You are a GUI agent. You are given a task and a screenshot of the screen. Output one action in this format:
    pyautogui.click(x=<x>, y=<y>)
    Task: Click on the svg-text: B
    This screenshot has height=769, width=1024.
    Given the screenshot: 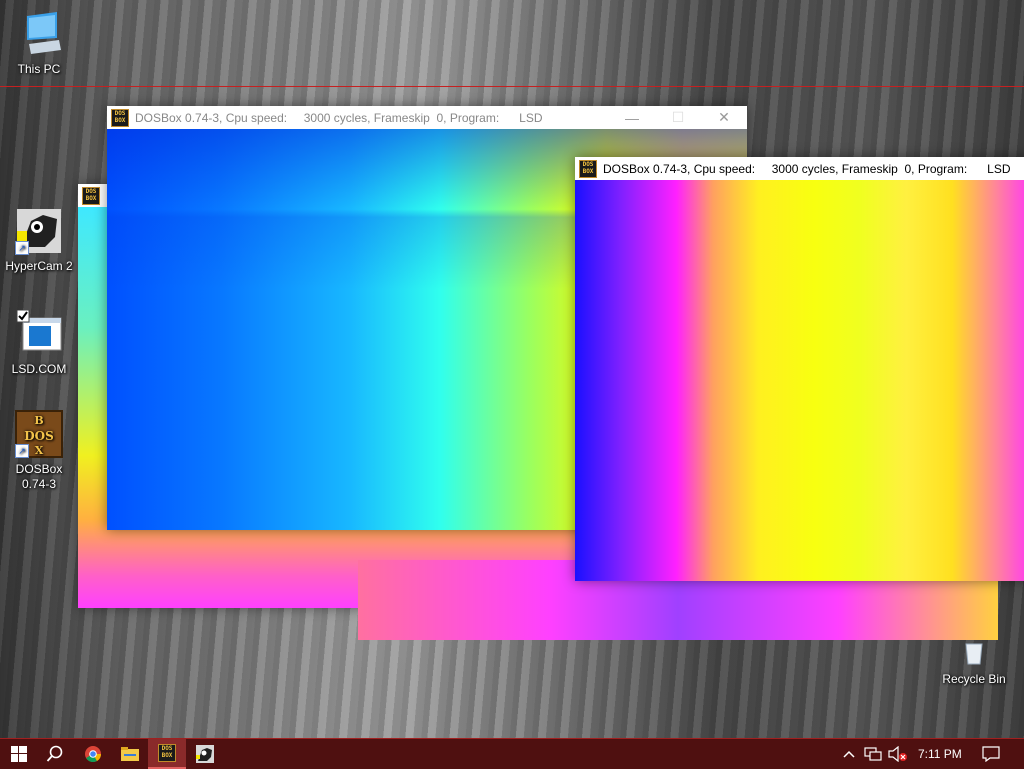 What is the action you would take?
    pyautogui.click(x=38, y=420)
    